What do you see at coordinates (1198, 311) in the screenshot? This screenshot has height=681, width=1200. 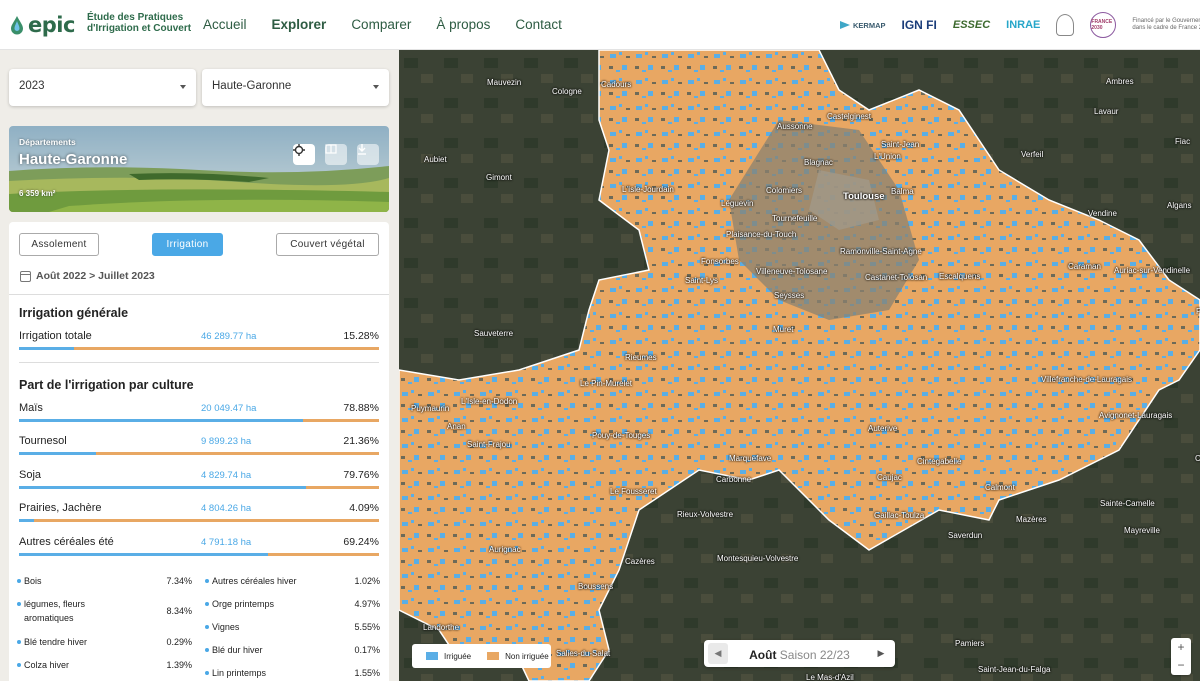 I see `place-label: Puylaurens` at bounding box center [1198, 311].